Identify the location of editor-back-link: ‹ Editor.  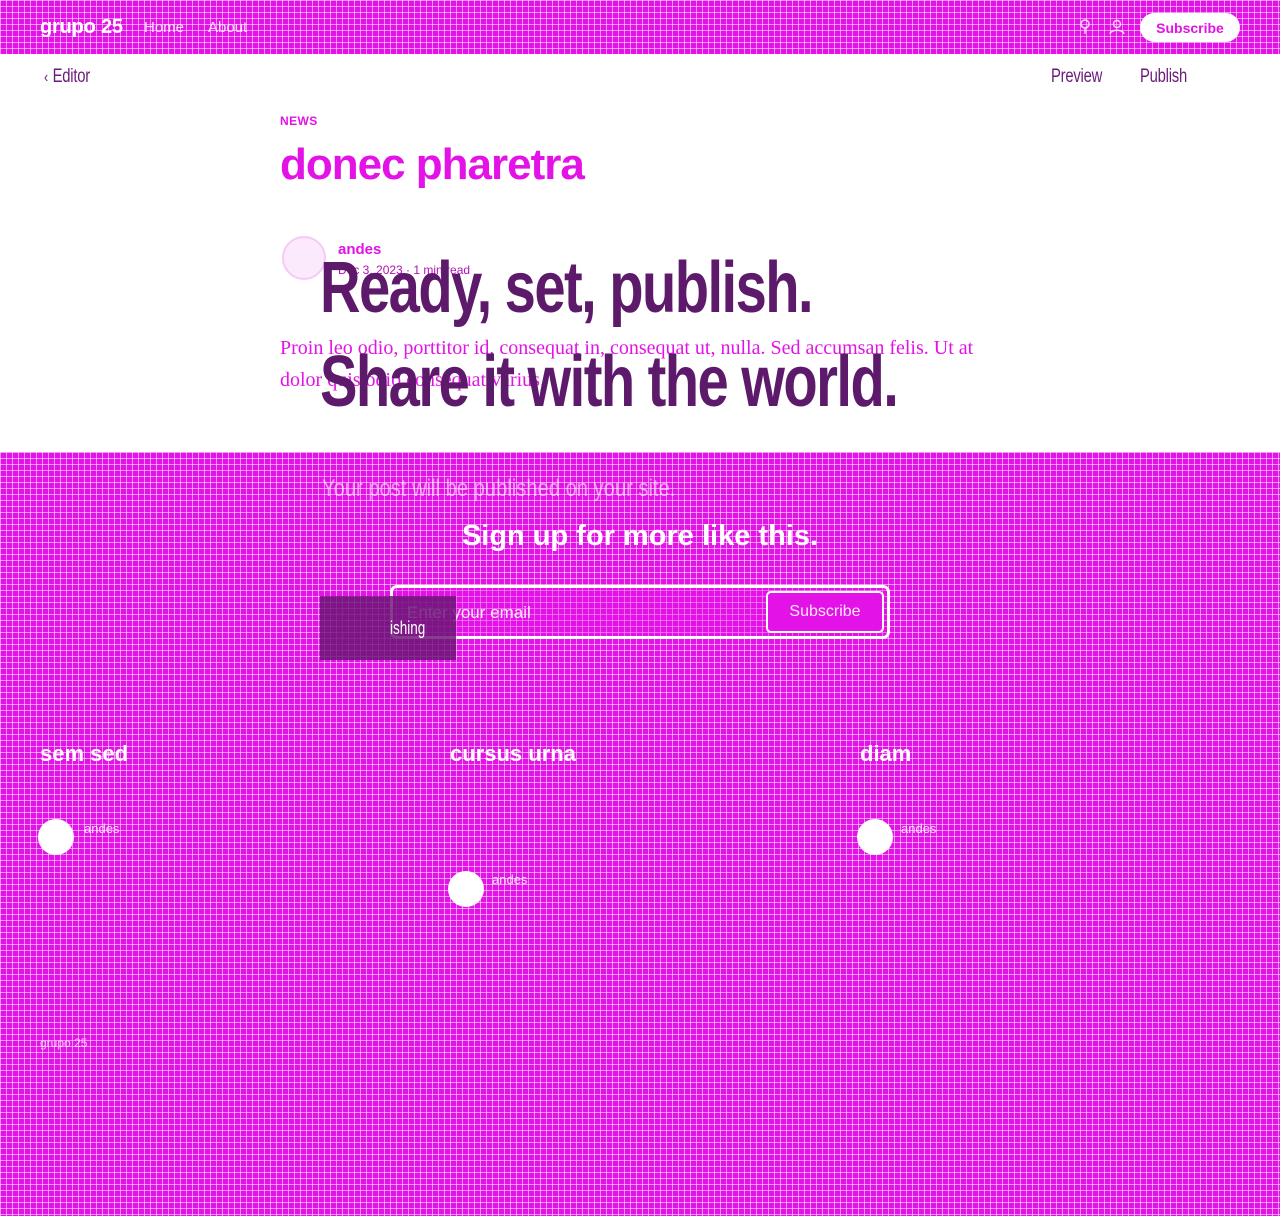
(67, 77).